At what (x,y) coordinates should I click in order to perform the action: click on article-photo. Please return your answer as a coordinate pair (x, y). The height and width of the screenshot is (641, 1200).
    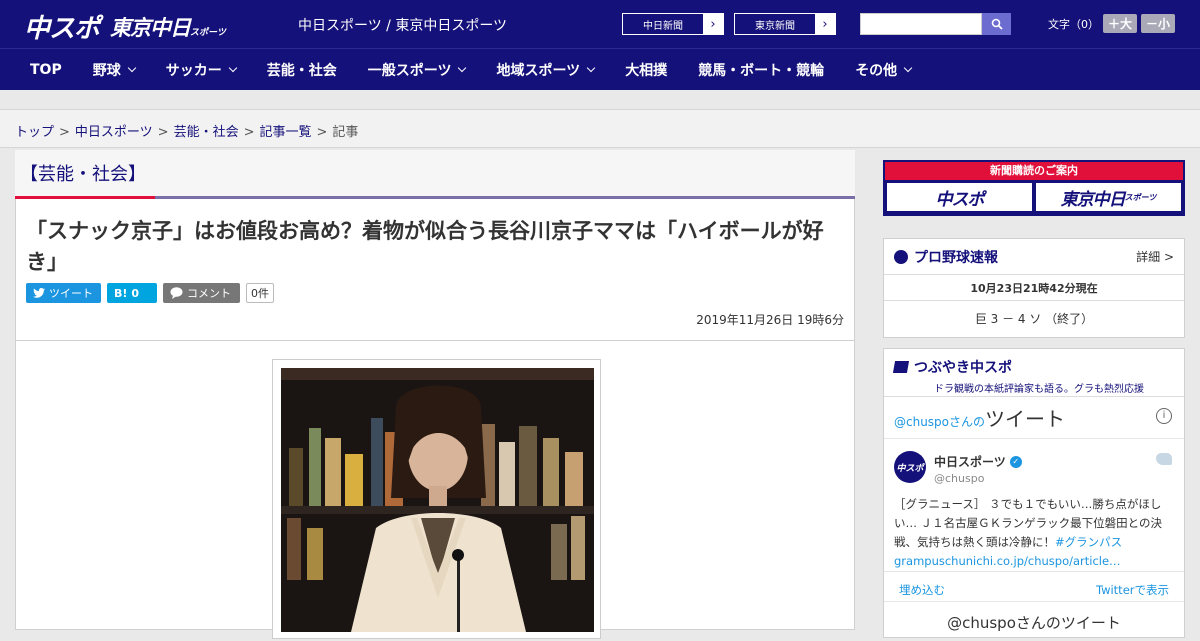
    Looking at the image, I should click on (436, 499).